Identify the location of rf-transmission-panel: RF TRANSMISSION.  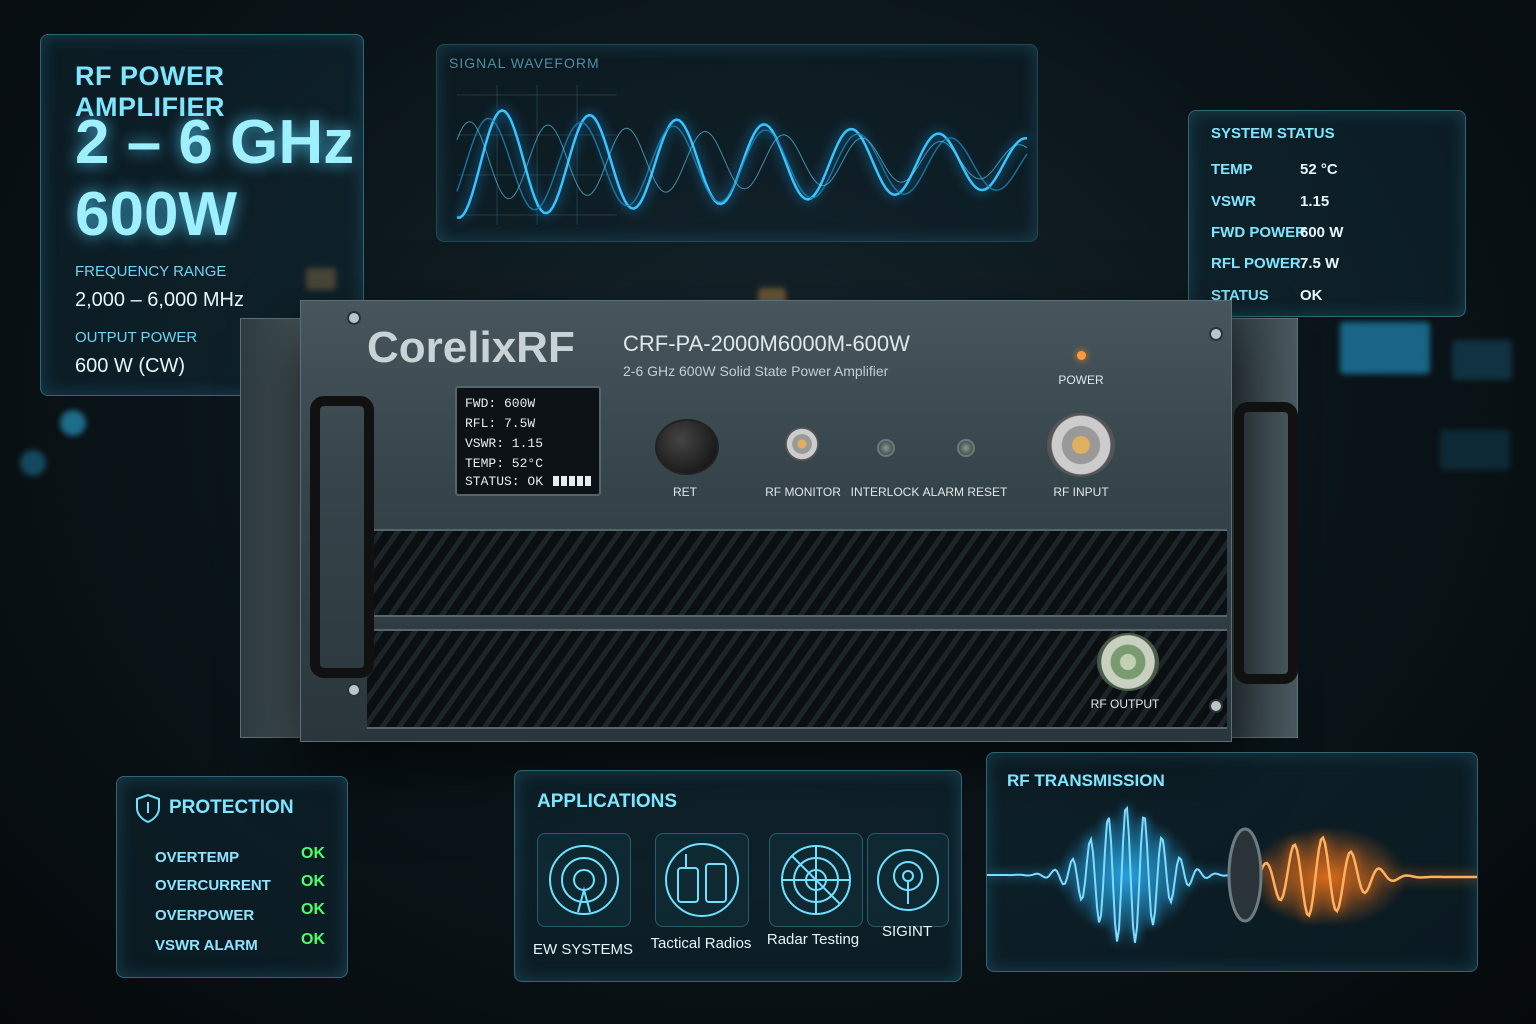
(1232, 862).